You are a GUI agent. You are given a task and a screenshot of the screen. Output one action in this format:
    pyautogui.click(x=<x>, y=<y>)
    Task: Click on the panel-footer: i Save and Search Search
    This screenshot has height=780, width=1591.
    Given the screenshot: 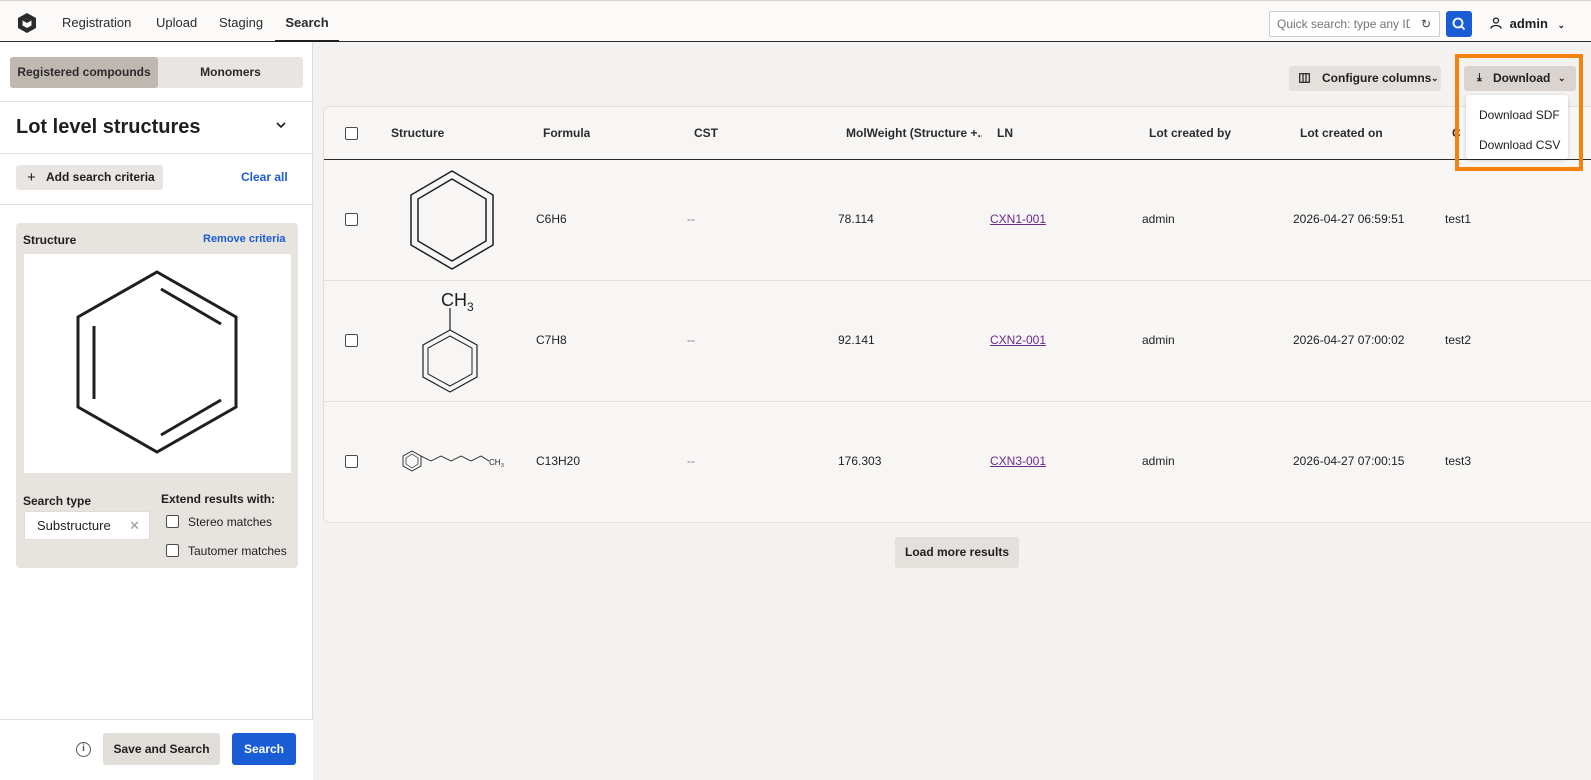 What is the action you would take?
    pyautogui.click(x=156, y=749)
    